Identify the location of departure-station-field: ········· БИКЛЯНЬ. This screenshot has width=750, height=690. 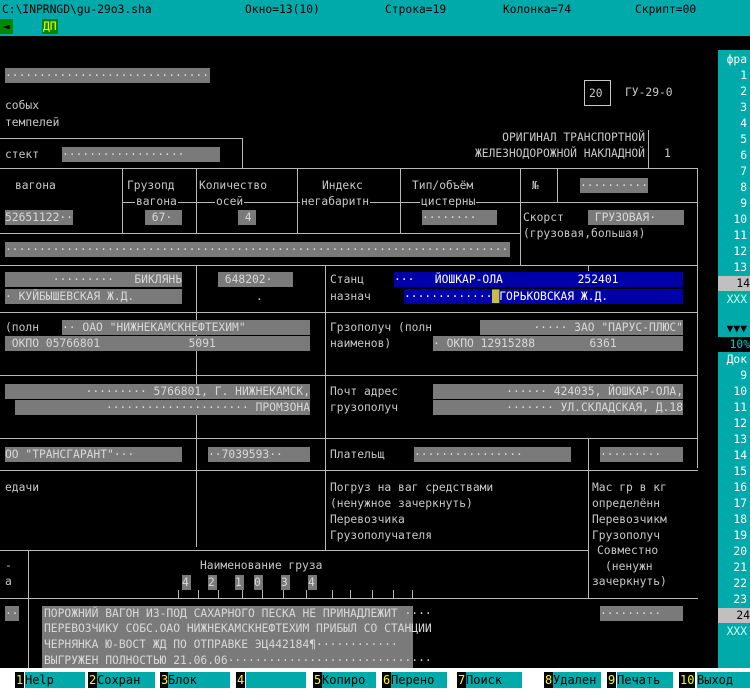
(93, 279).